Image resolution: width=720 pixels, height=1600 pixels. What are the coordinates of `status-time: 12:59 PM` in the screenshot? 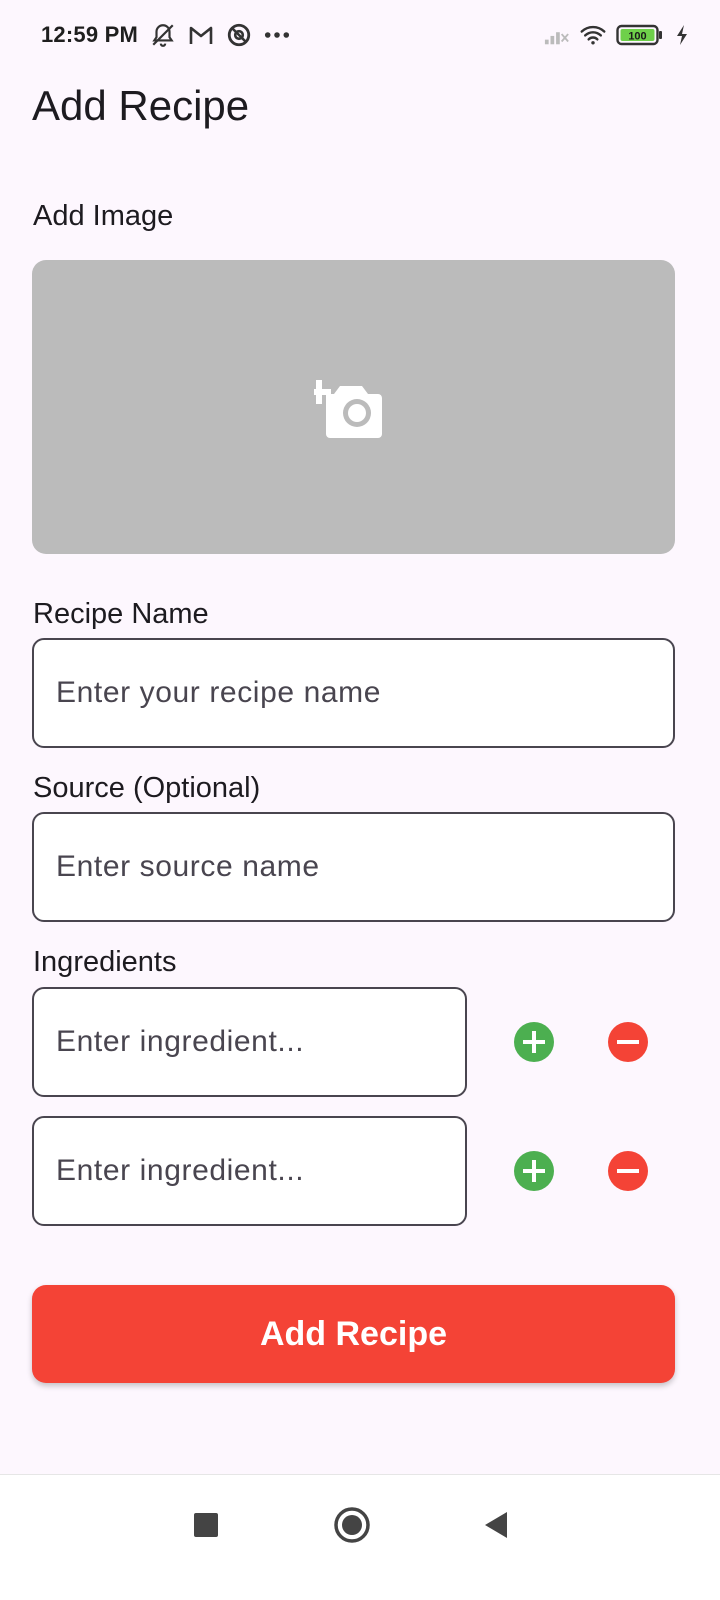 It's located at (89, 34).